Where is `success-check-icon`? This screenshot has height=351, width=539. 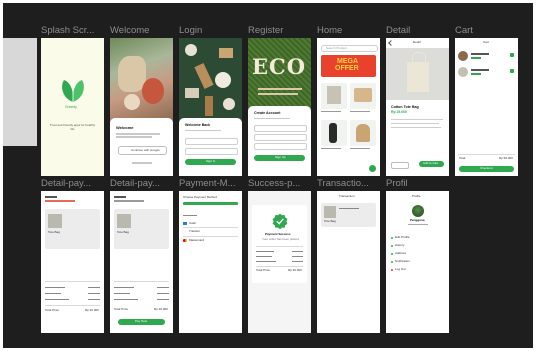 success-check-icon is located at coordinates (280, 221).